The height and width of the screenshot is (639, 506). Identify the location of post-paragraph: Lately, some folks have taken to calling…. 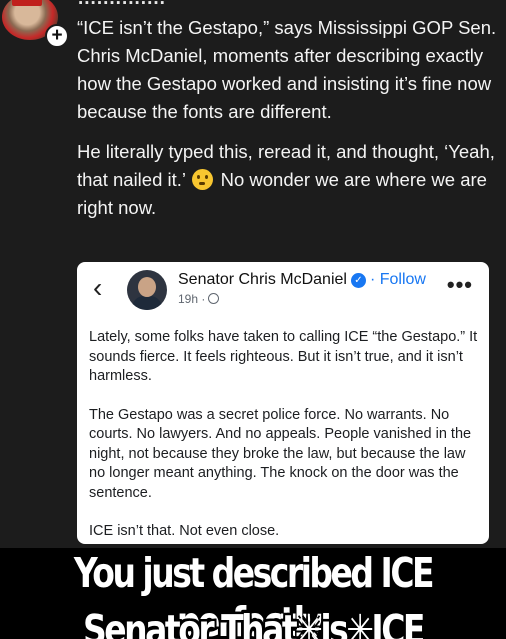
(283, 356).